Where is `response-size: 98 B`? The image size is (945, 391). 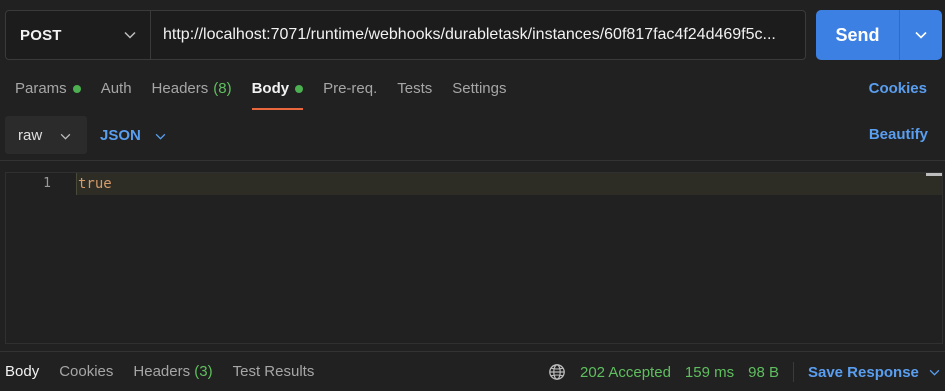 response-size: 98 B is located at coordinates (763, 372).